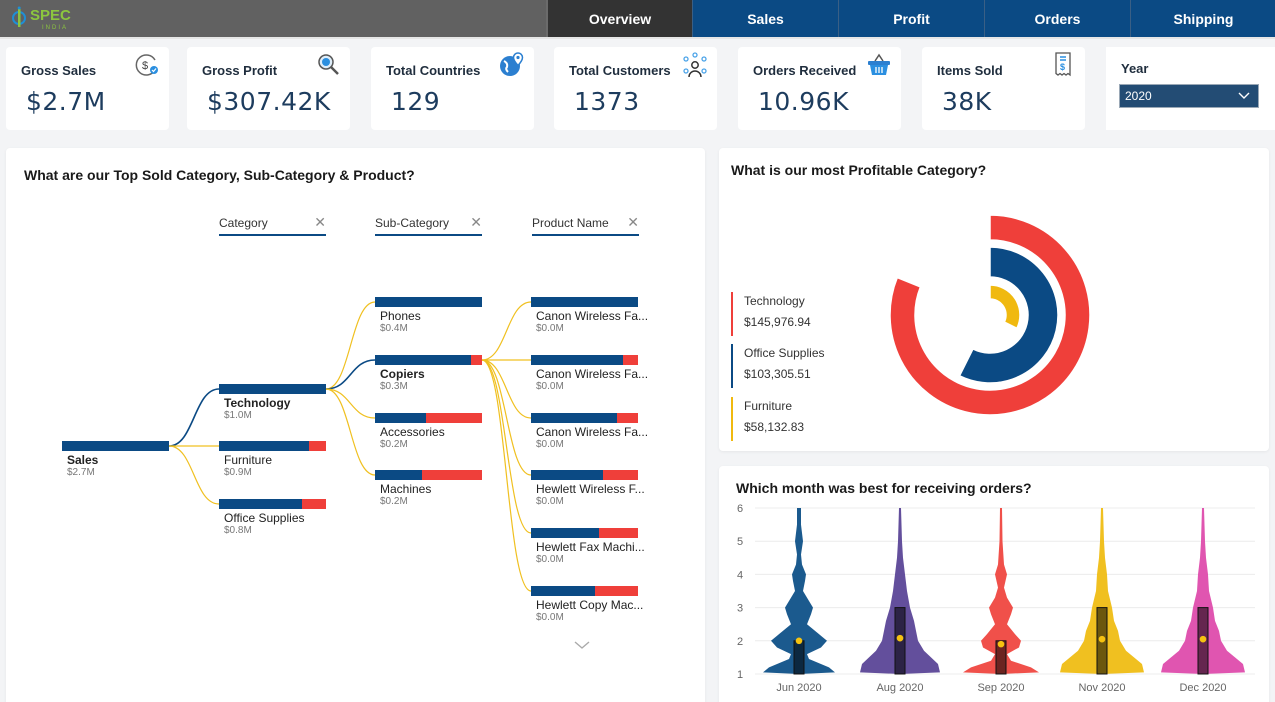 This screenshot has width=1275, height=702. Describe the element at coordinates (777, 374) in the screenshot. I see `legend-value: $103,305.51` at that location.